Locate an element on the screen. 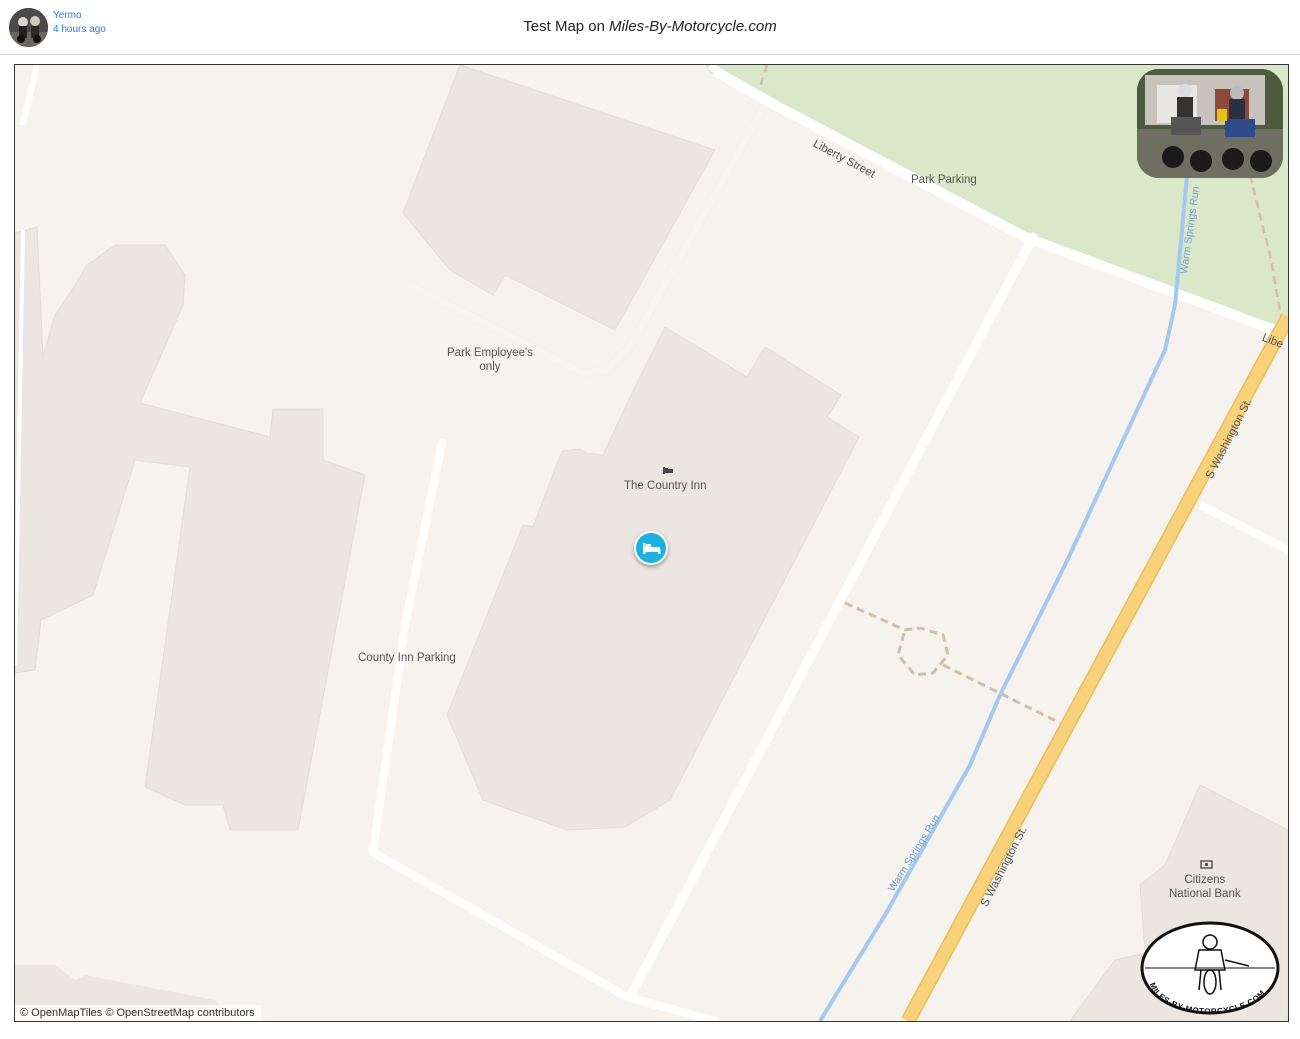 The width and height of the screenshot is (1300, 1039). footpath-loop is located at coordinates (897, 639).